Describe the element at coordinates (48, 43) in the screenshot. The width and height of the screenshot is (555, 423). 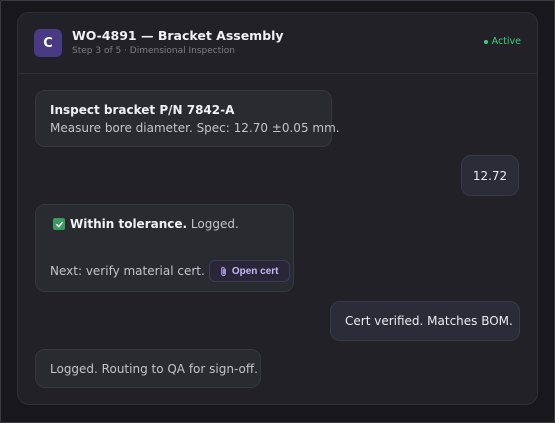
I see `avatar: C` at that location.